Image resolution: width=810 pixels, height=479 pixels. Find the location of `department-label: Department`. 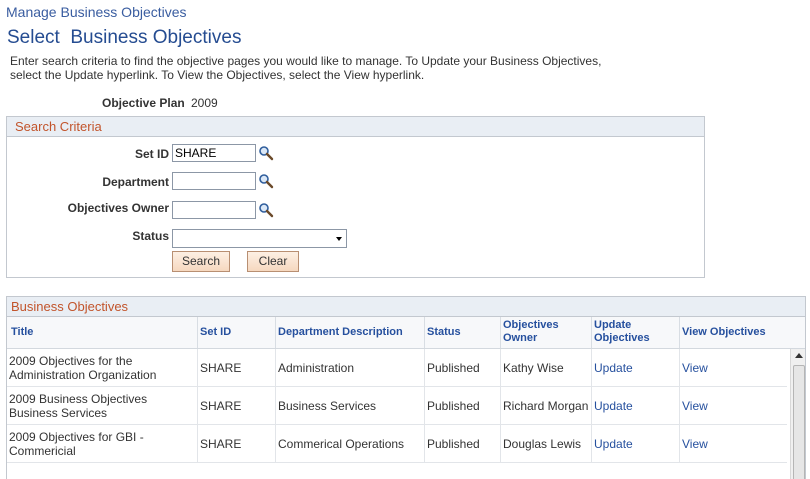

department-label: Department is located at coordinates (135, 182).